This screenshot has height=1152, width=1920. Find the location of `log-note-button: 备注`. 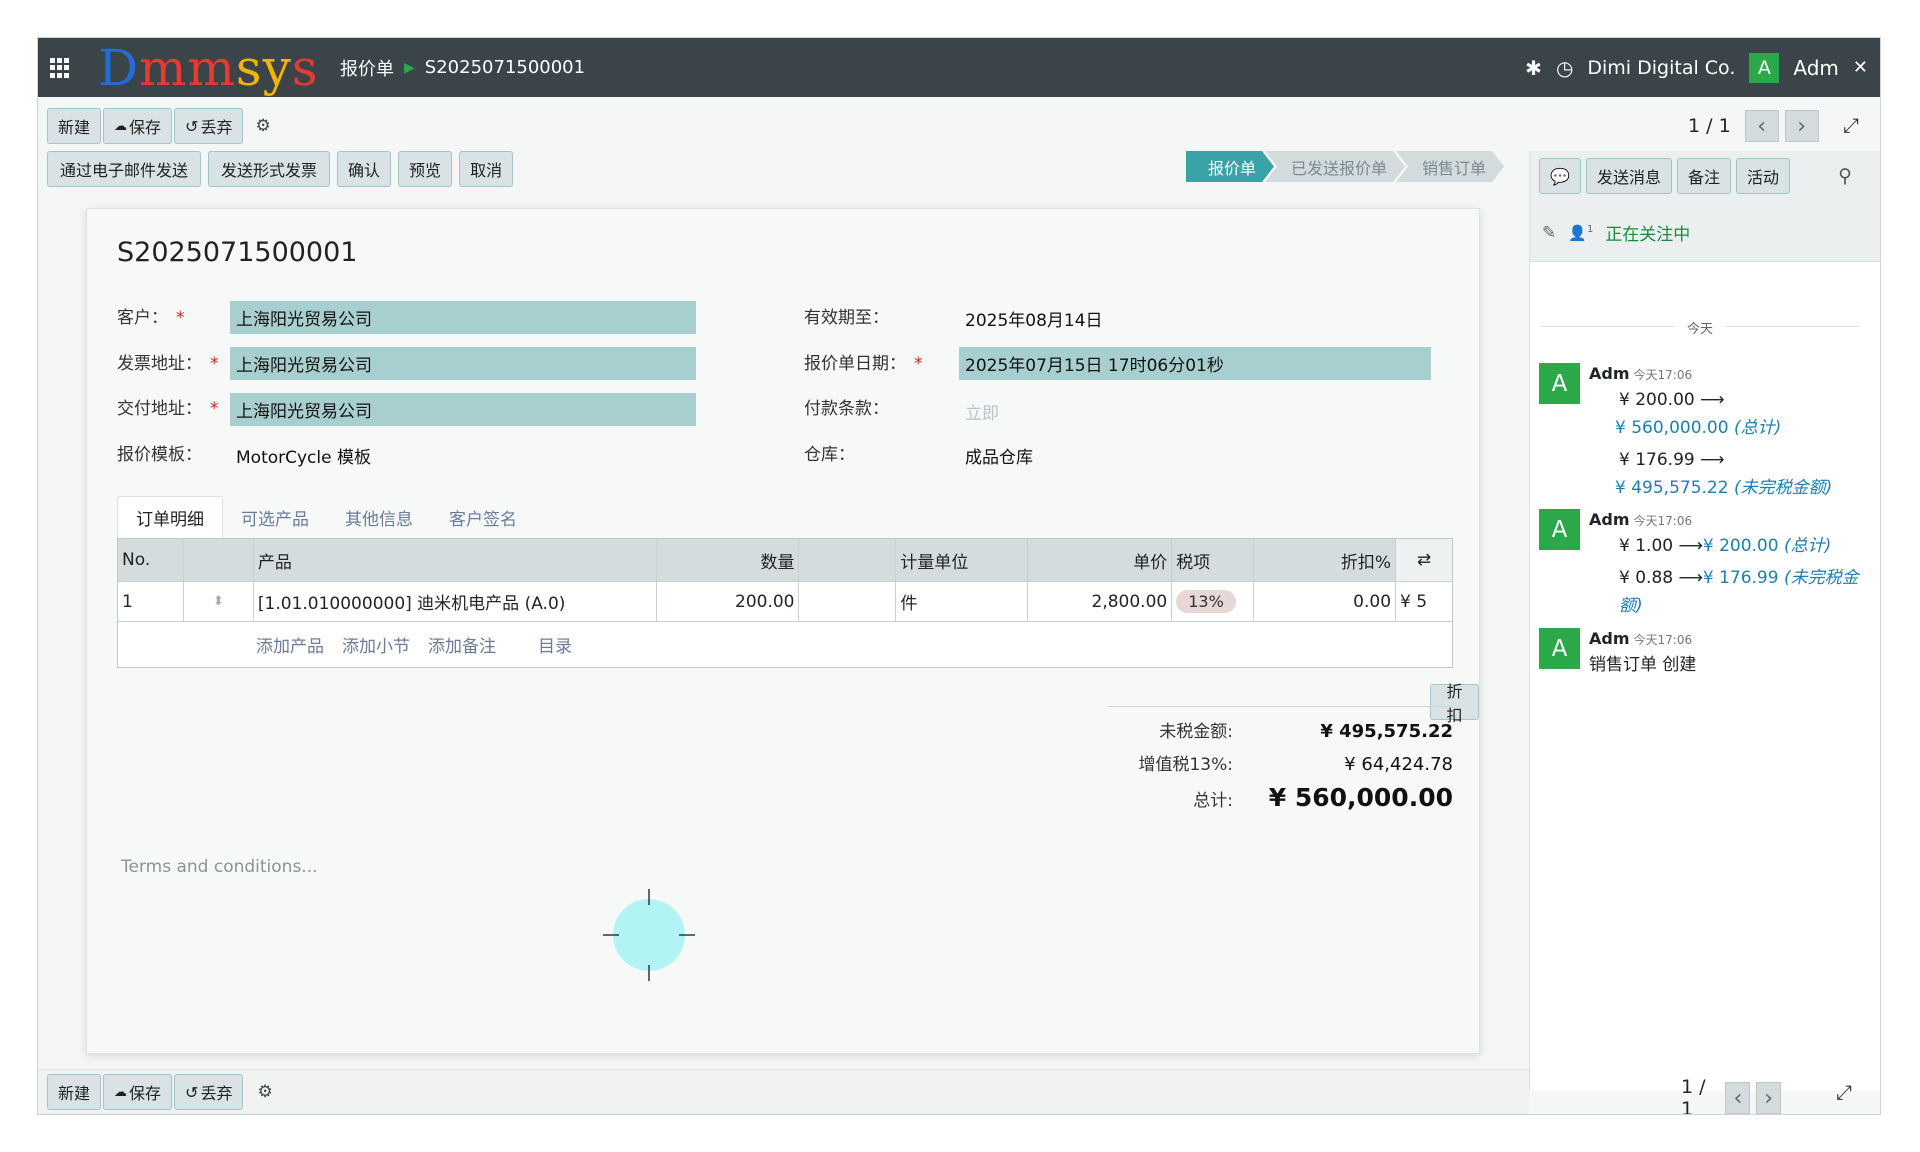

log-note-button: 备注 is located at coordinates (1704, 176).